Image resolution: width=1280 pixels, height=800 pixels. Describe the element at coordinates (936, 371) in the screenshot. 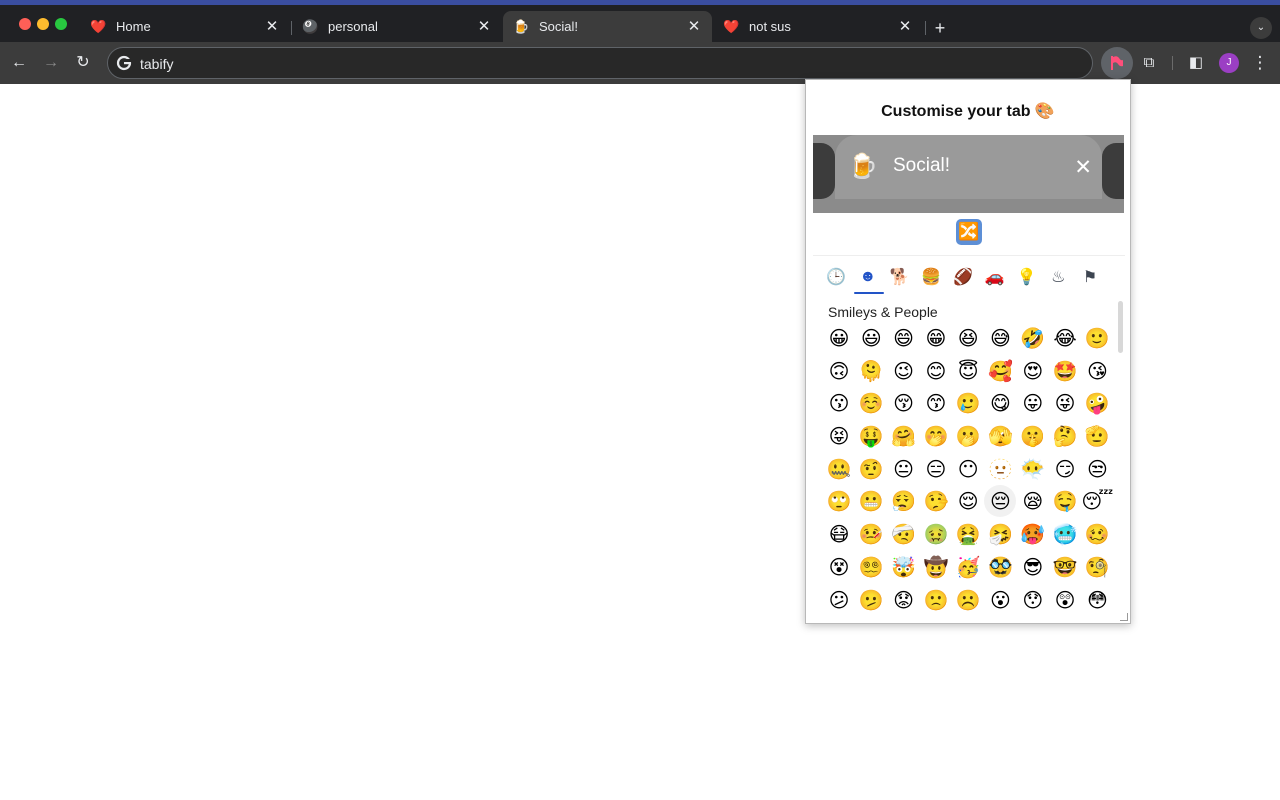

I see `emoji-button: 😊` at that location.